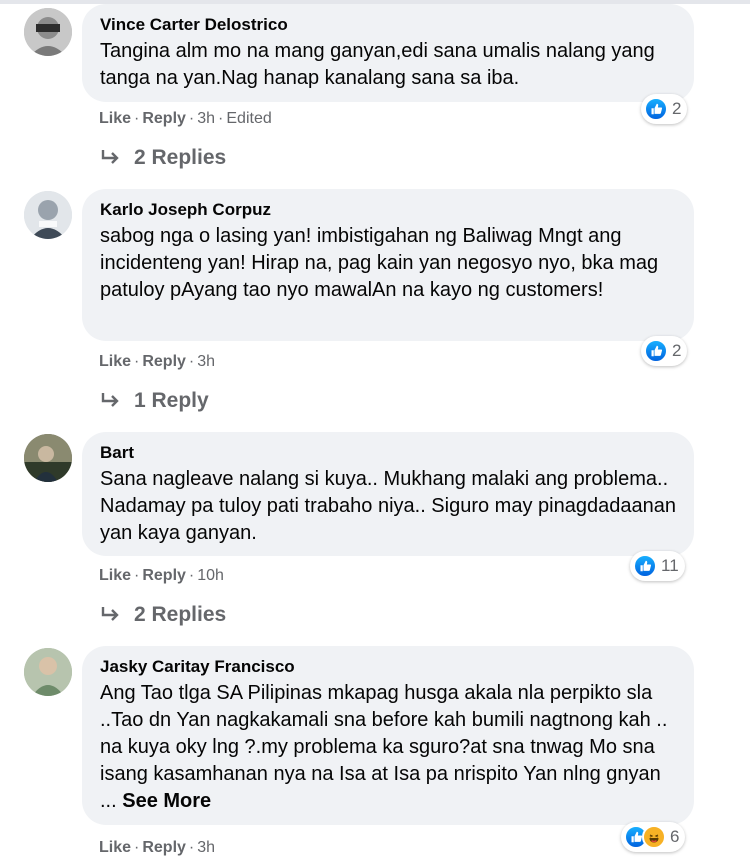  I want to click on replies-label: 1 Reply, so click(171, 400).